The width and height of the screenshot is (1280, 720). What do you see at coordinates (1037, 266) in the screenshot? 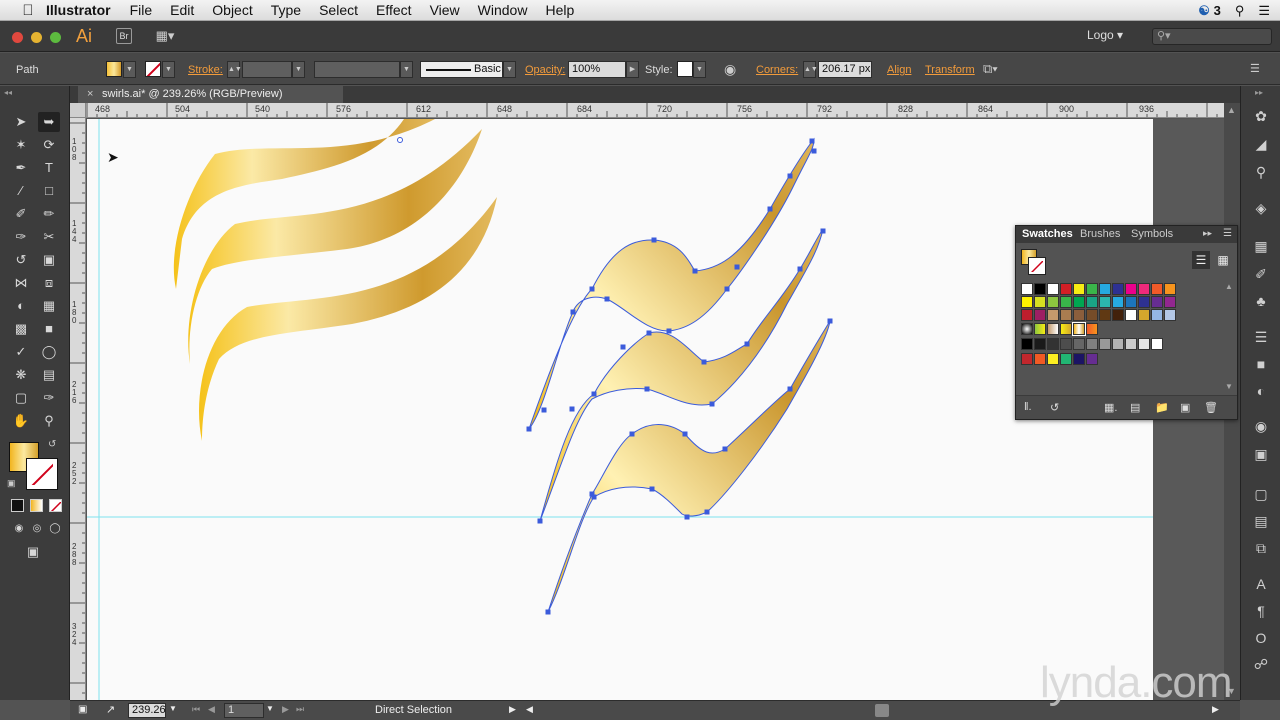
I see `current-stroke-swatch` at bounding box center [1037, 266].